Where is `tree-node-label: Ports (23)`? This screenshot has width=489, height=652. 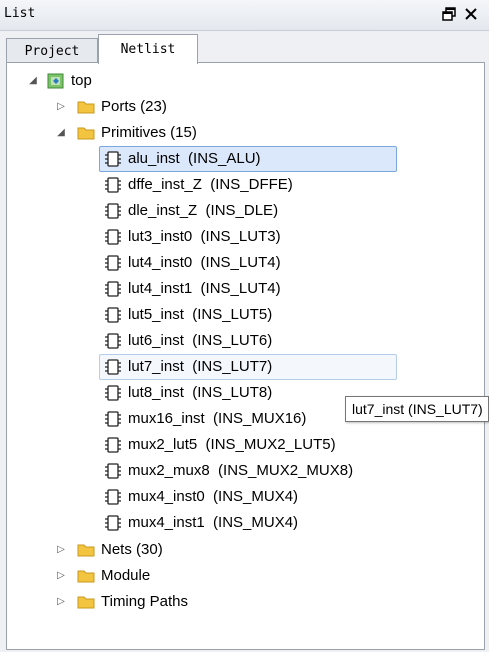
tree-node-label: Ports (23) is located at coordinates (134, 106).